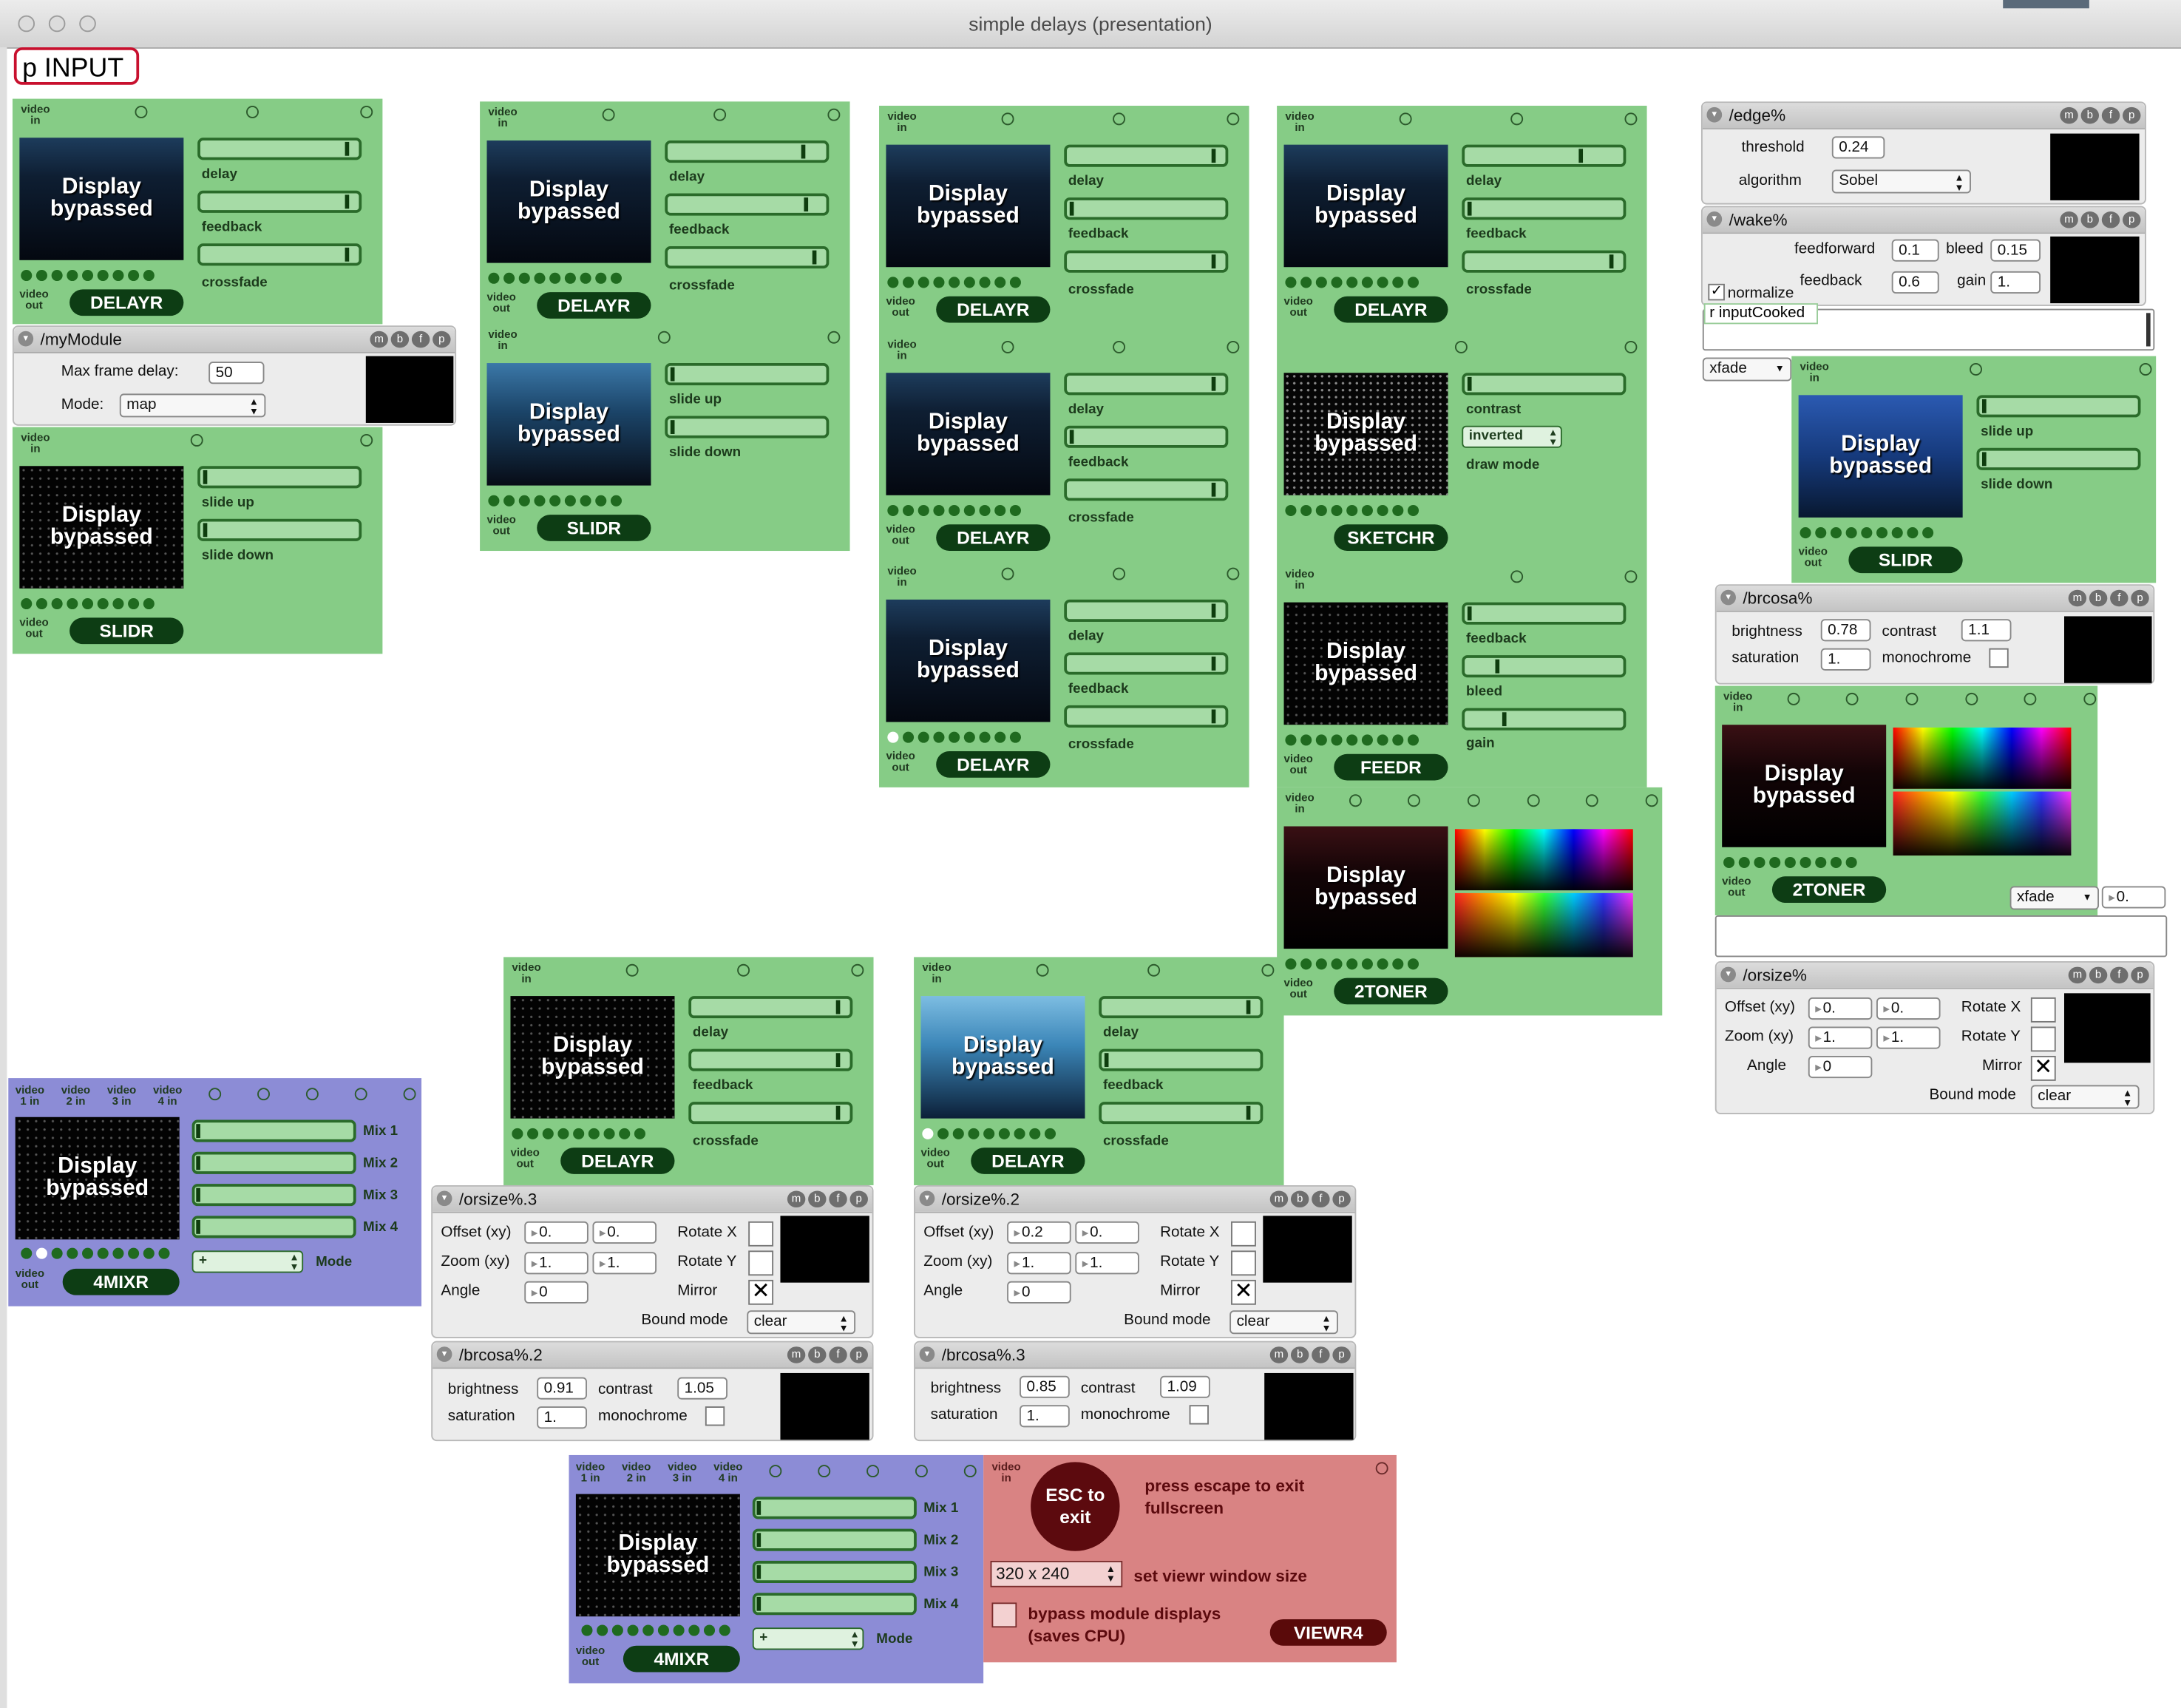 This screenshot has width=2181, height=1708. What do you see at coordinates (2043, 1010) in the screenshot?
I see `rotate-x-box` at bounding box center [2043, 1010].